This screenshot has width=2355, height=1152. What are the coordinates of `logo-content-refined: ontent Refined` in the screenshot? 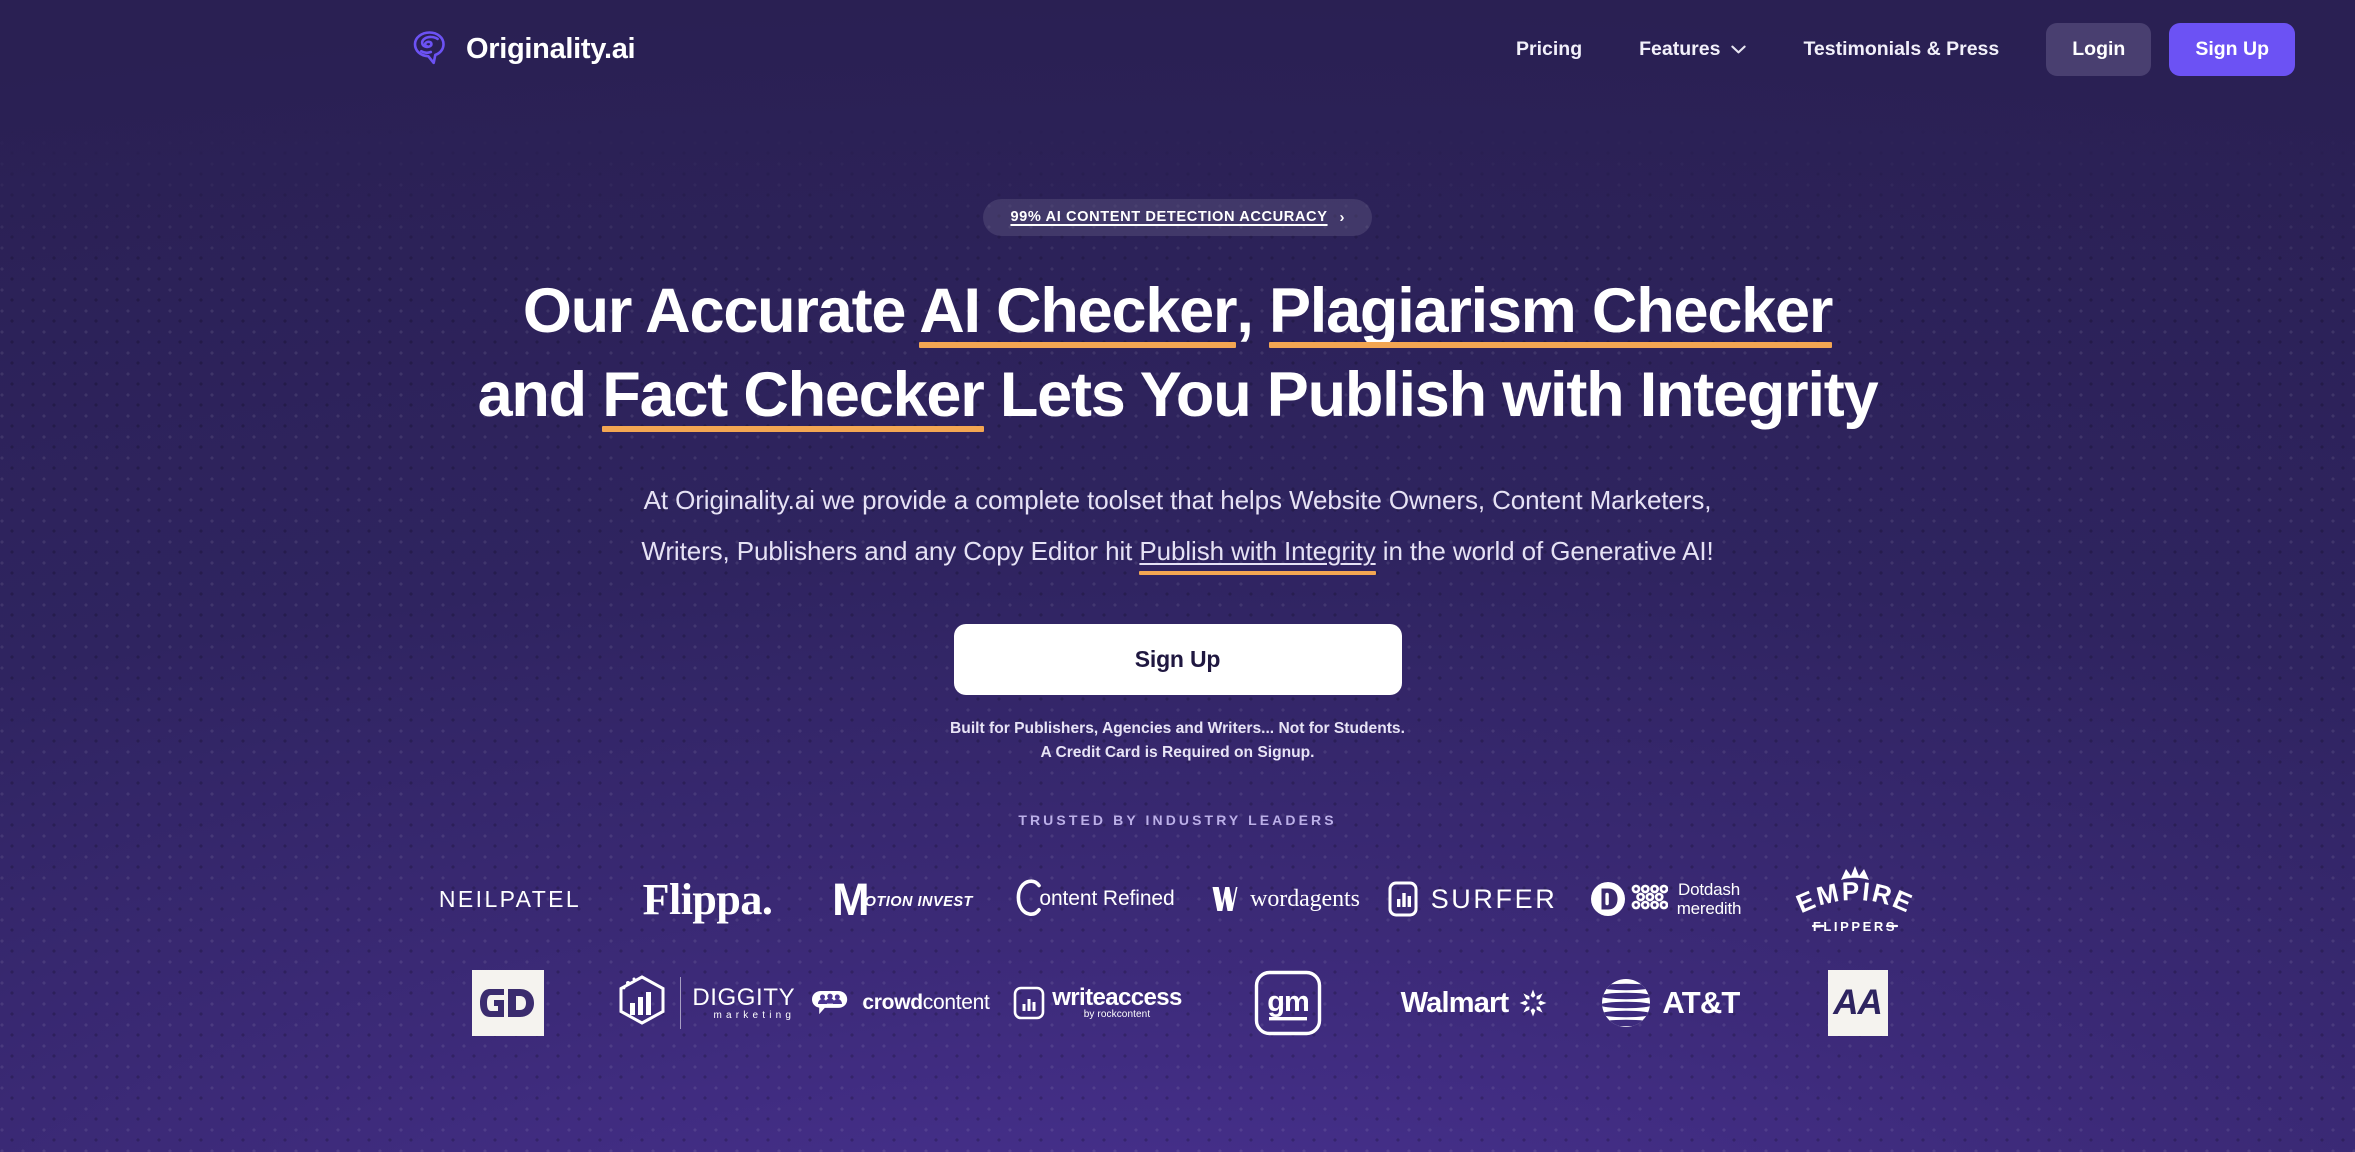 It's located at (1095, 899).